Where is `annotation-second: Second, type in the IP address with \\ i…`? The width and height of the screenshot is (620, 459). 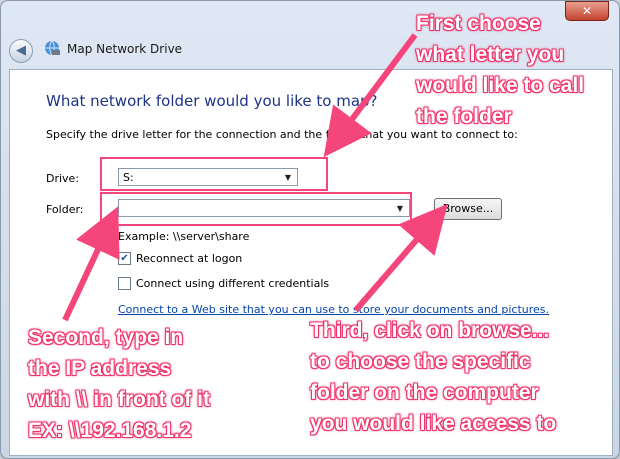
annotation-second: Second, type in the IP address with \\ i… is located at coordinates (119, 384).